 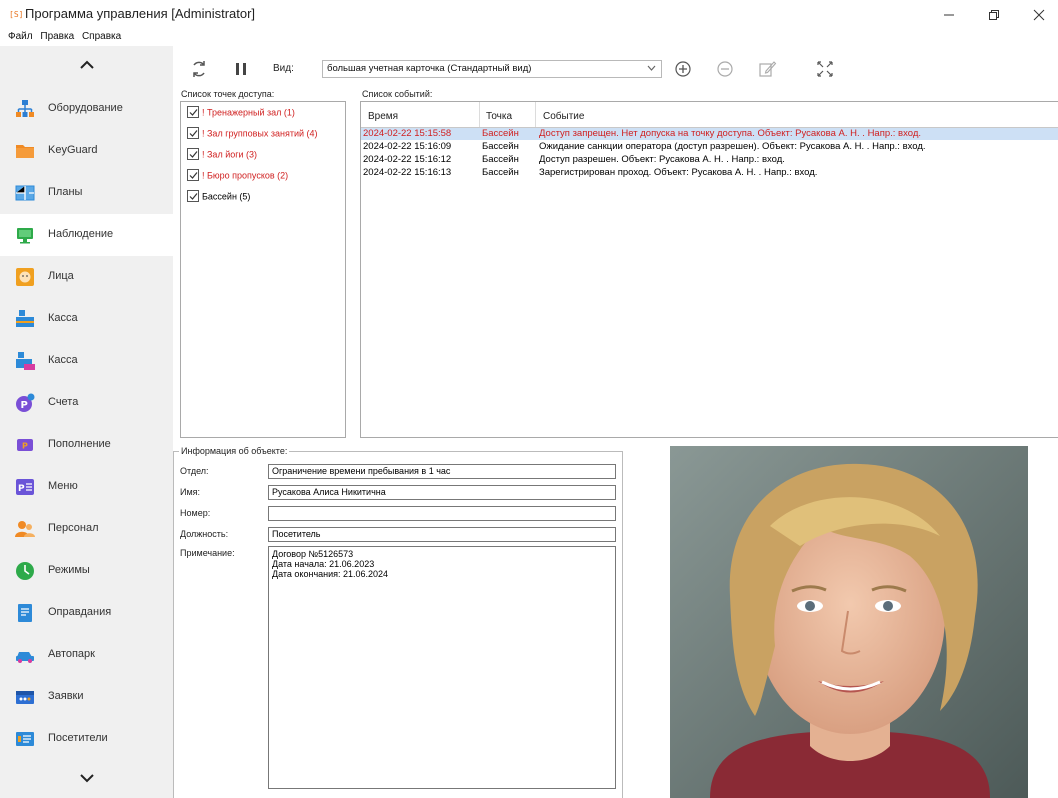 I want to click on close-icon, so click(x=1039, y=15).